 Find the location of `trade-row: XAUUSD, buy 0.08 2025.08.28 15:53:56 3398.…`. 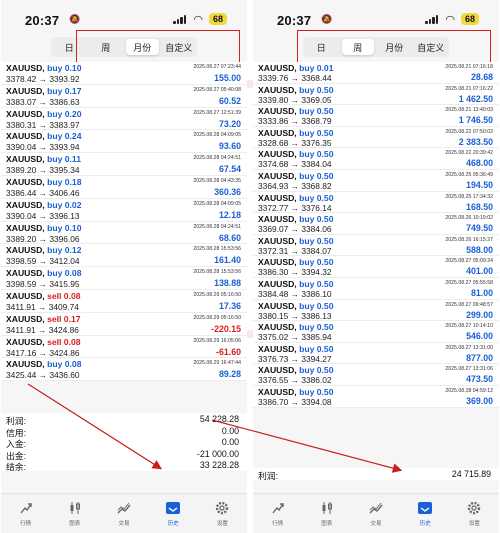

trade-row: XAUUSD, buy 0.08 2025.08.28 15:53:56 3398.… is located at coordinates (124, 278).